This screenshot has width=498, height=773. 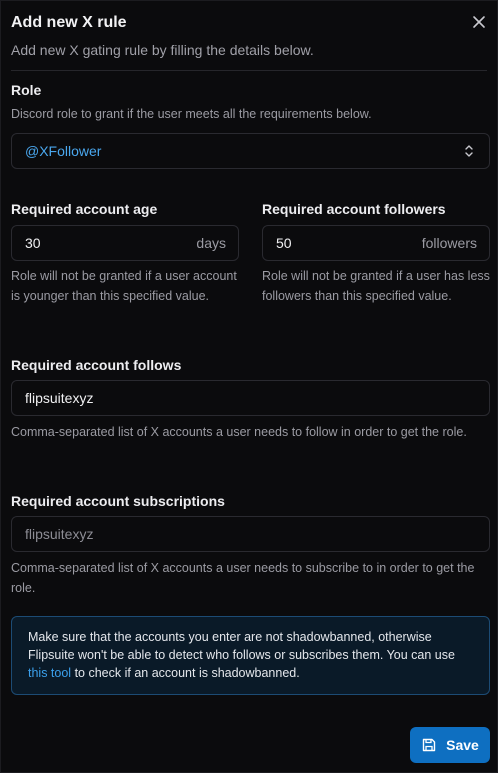 What do you see at coordinates (462, 745) in the screenshot?
I see `save-button-label: Save` at bounding box center [462, 745].